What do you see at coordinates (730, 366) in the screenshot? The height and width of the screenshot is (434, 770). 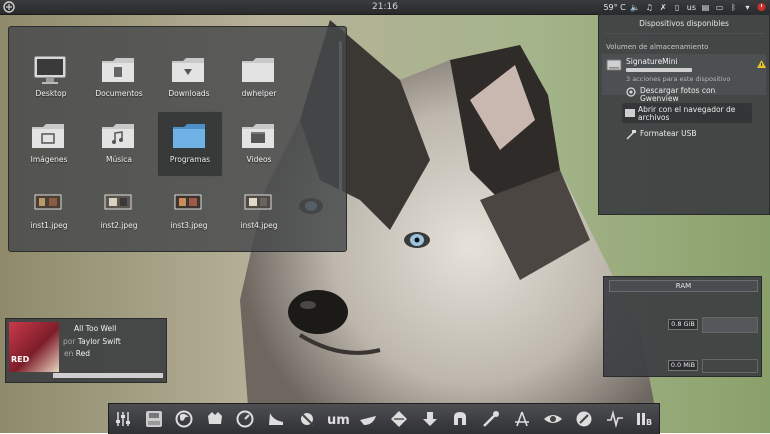 I see `swap-graph` at bounding box center [730, 366].